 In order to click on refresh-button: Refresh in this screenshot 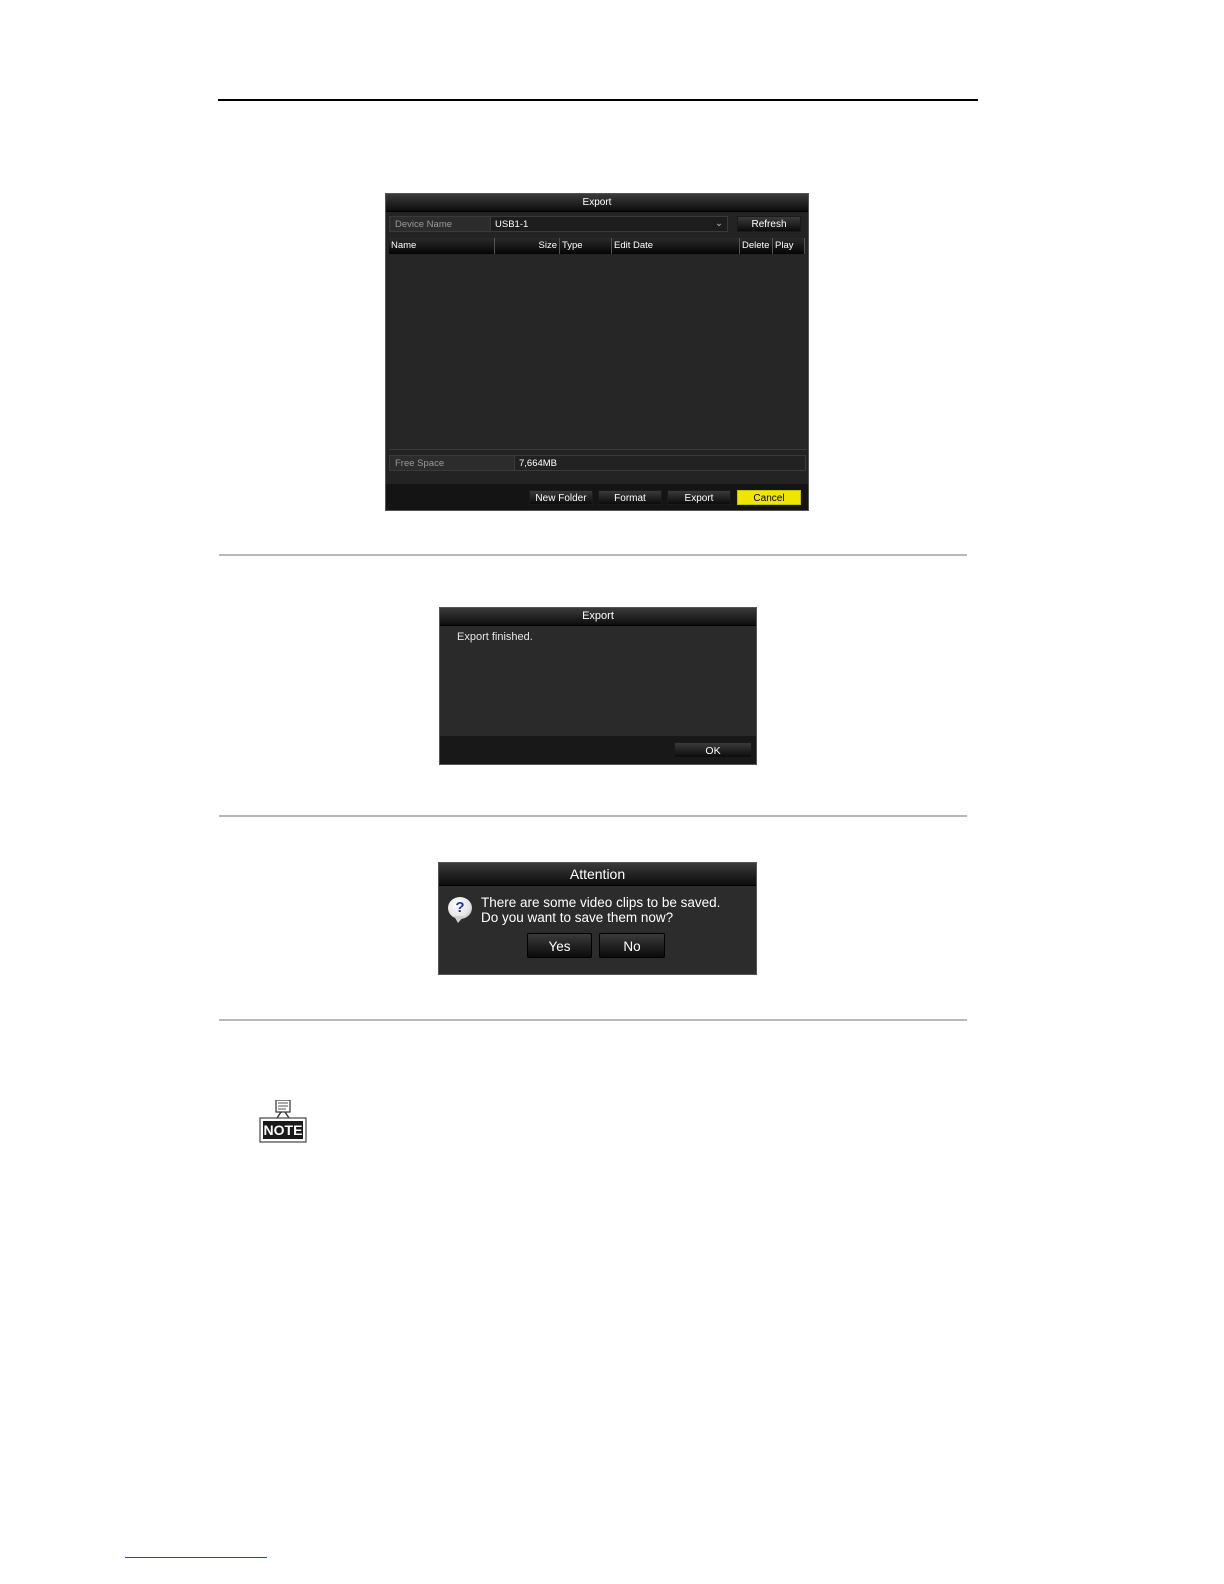, I will do `click(769, 224)`.